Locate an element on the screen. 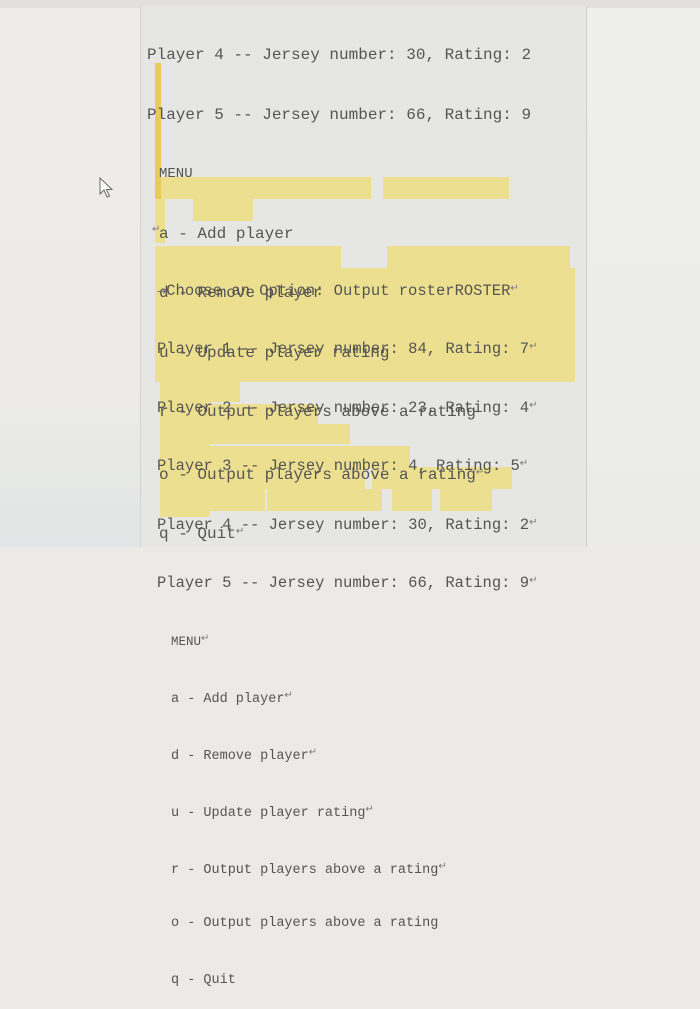 The width and height of the screenshot is (700, 1009). menu-title: MENU is located at coordinates (339, 175).